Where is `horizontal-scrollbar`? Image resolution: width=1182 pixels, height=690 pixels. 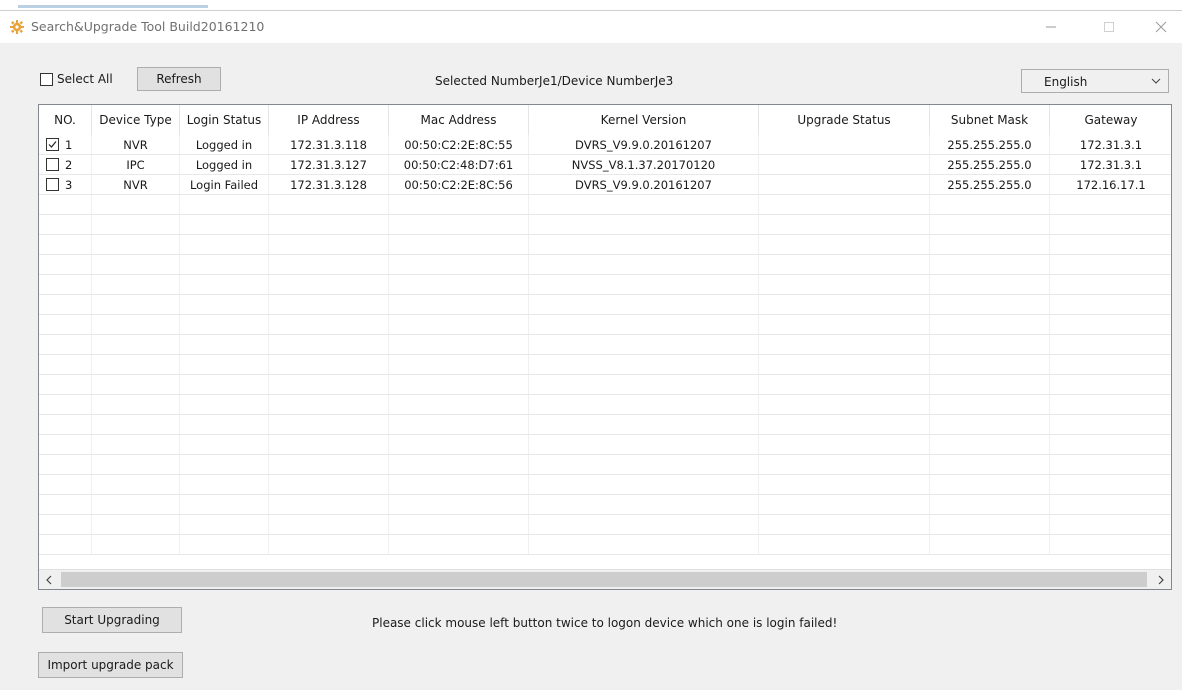
horizontal-scrollbar is located at coordinates (605, 579).